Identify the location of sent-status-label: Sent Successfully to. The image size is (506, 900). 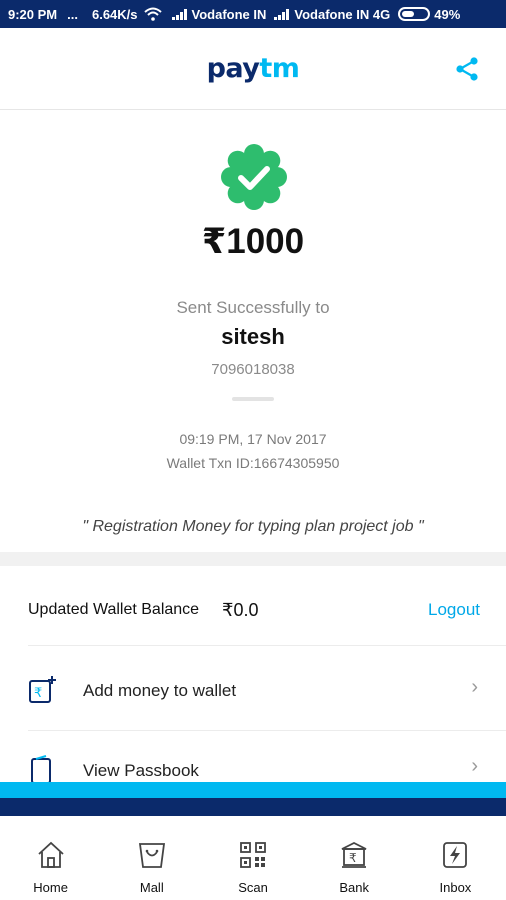
(253, 307).